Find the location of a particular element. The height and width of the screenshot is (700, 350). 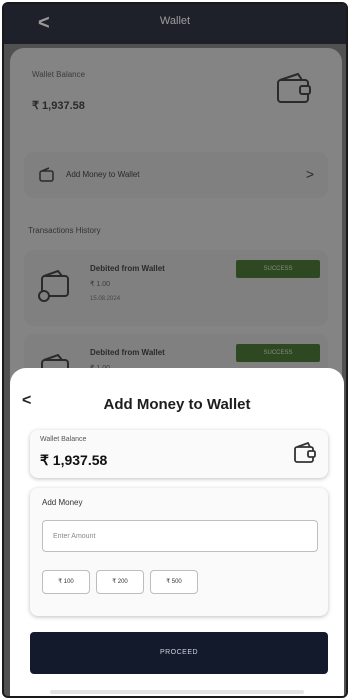

proceed-button: PROCEED is located at coordinates (179, 653).